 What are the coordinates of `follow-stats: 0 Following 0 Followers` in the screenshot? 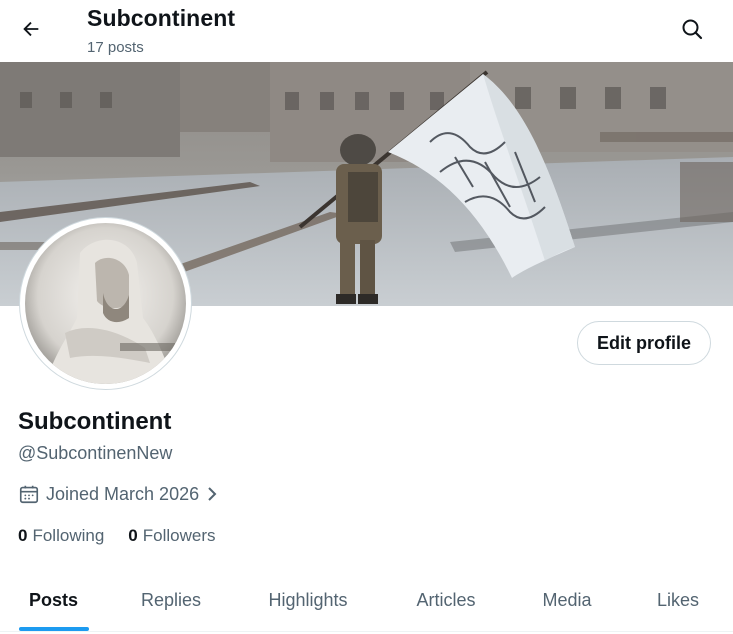 It's located at (129, 536).